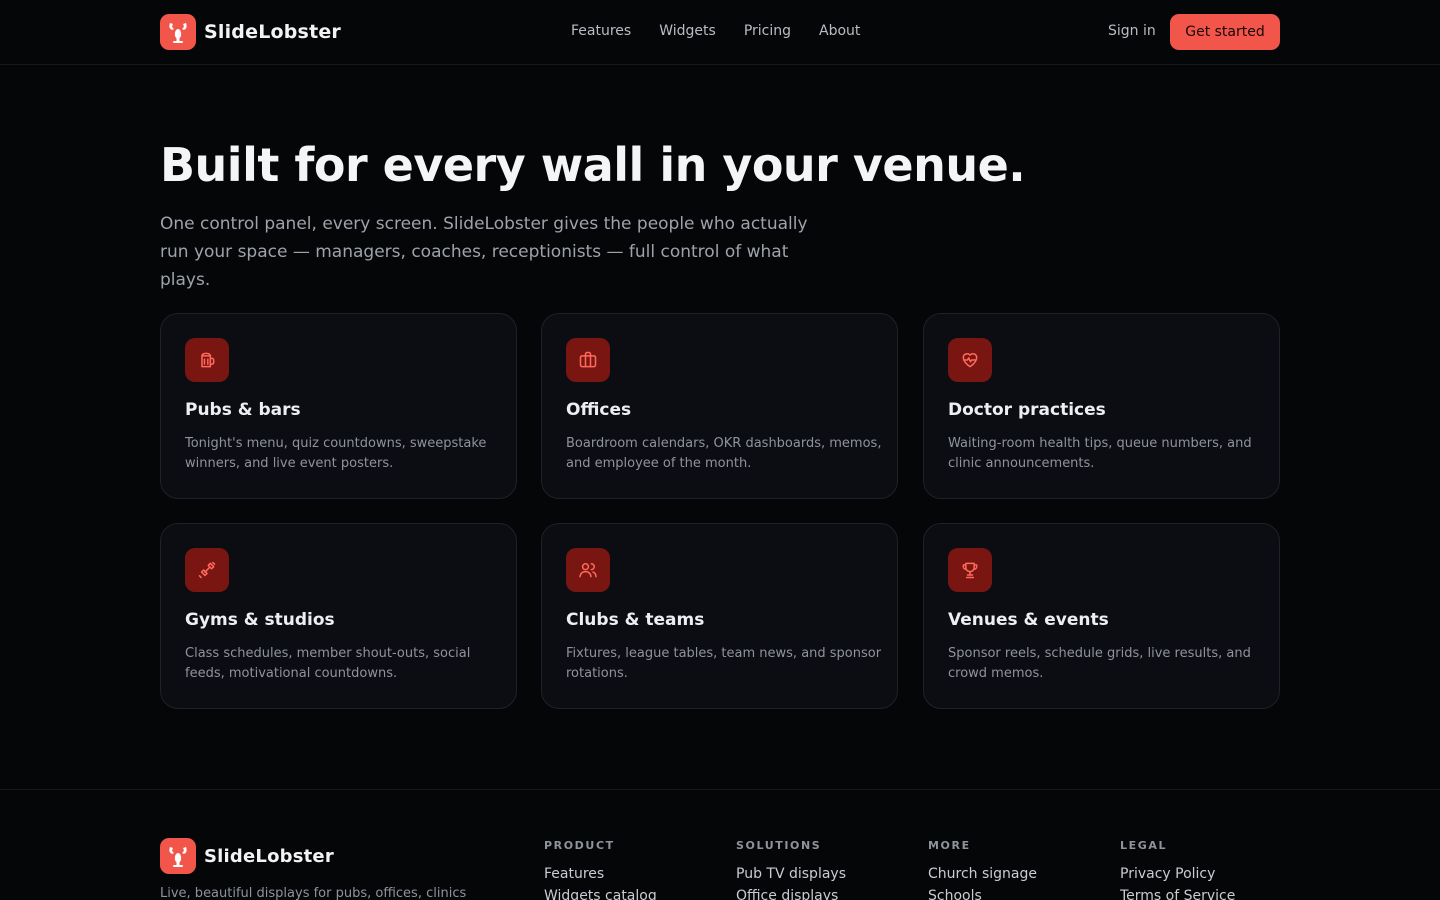 This screenshot has width=1440, height=900. I want to click on footer-column-product: PRODUCT Features Widgets catalog, so click(600, 869).